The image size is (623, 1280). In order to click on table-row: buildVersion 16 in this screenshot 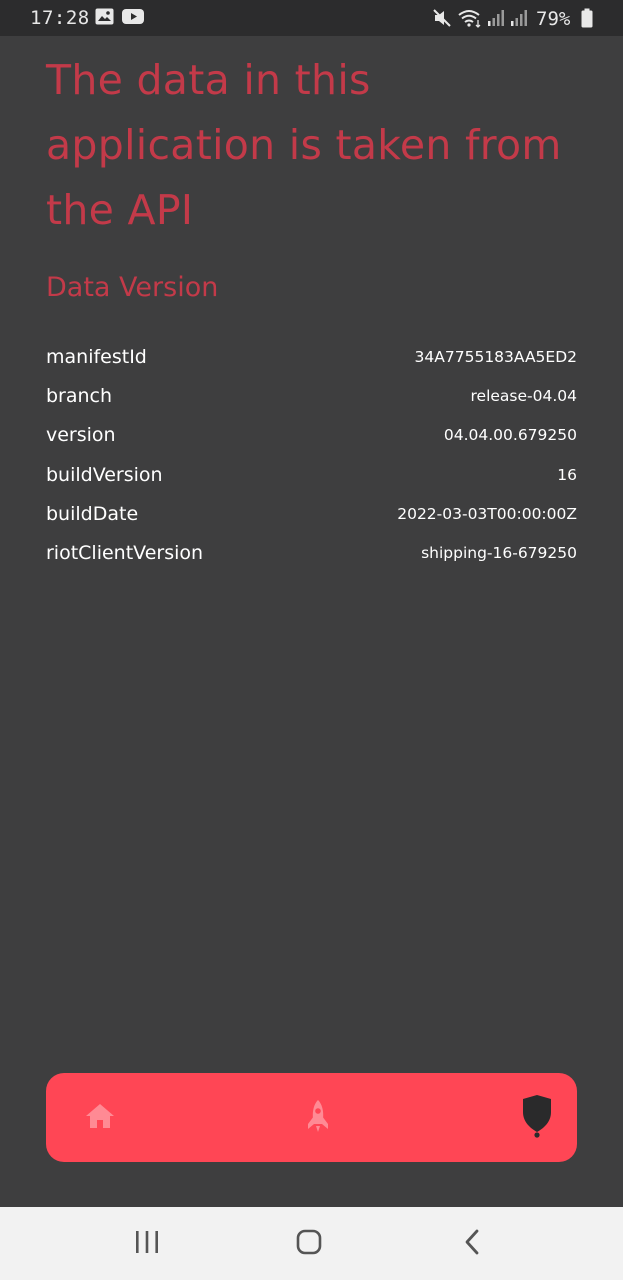, I will do `click(311, 474)`.